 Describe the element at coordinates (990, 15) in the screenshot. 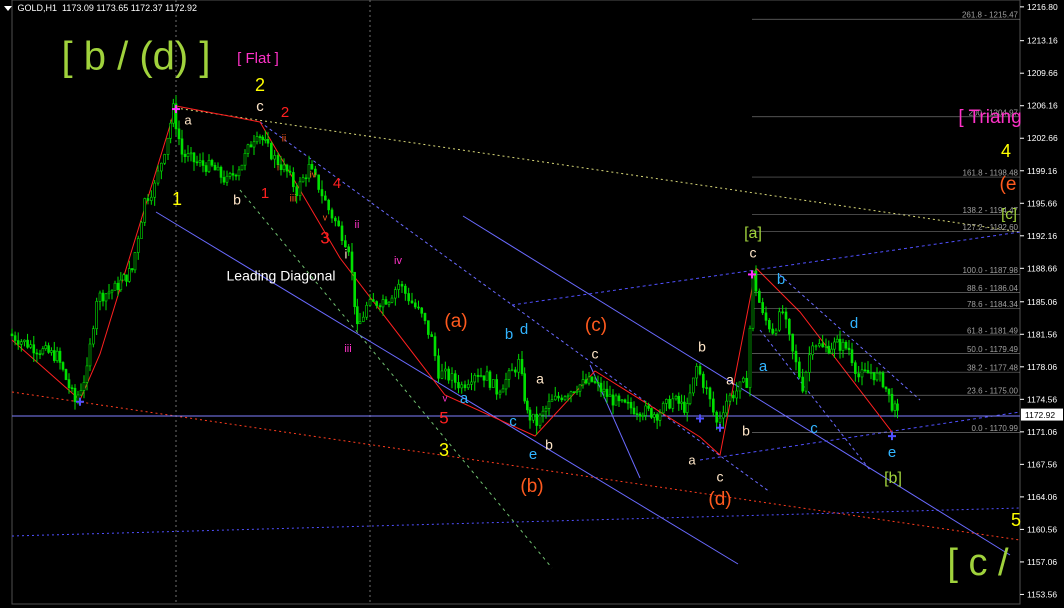

I see `fib-level-label: 261.8 - 1215.47` at that location.